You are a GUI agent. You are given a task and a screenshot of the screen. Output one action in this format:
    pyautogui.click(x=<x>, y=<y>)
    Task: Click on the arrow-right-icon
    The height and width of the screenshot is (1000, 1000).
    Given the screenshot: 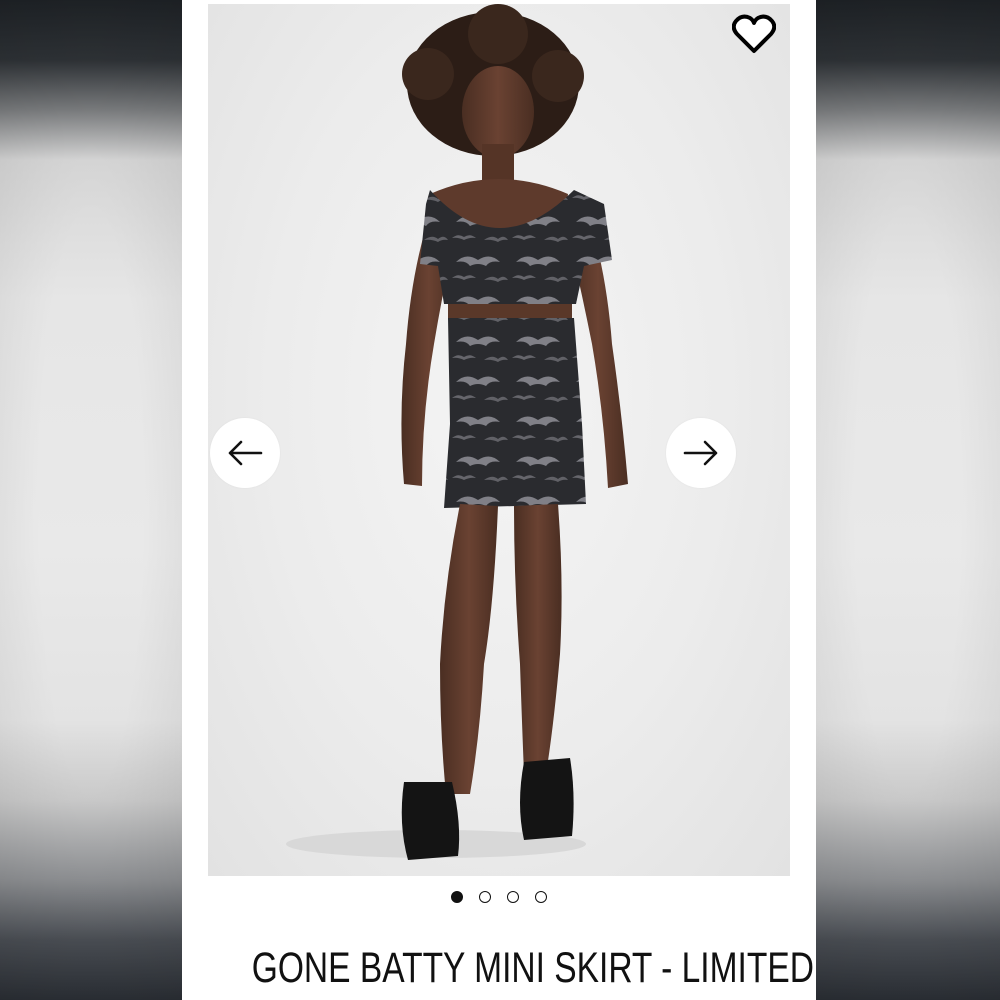 What is the action you would take?
    pyautogui.click(x=700, y=453)
    